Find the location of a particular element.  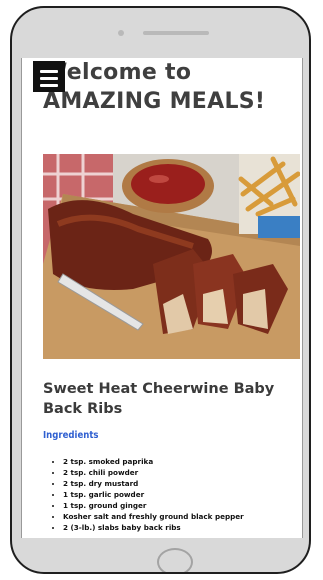

hamburger-menu-button is located at coordinates (49, 76).